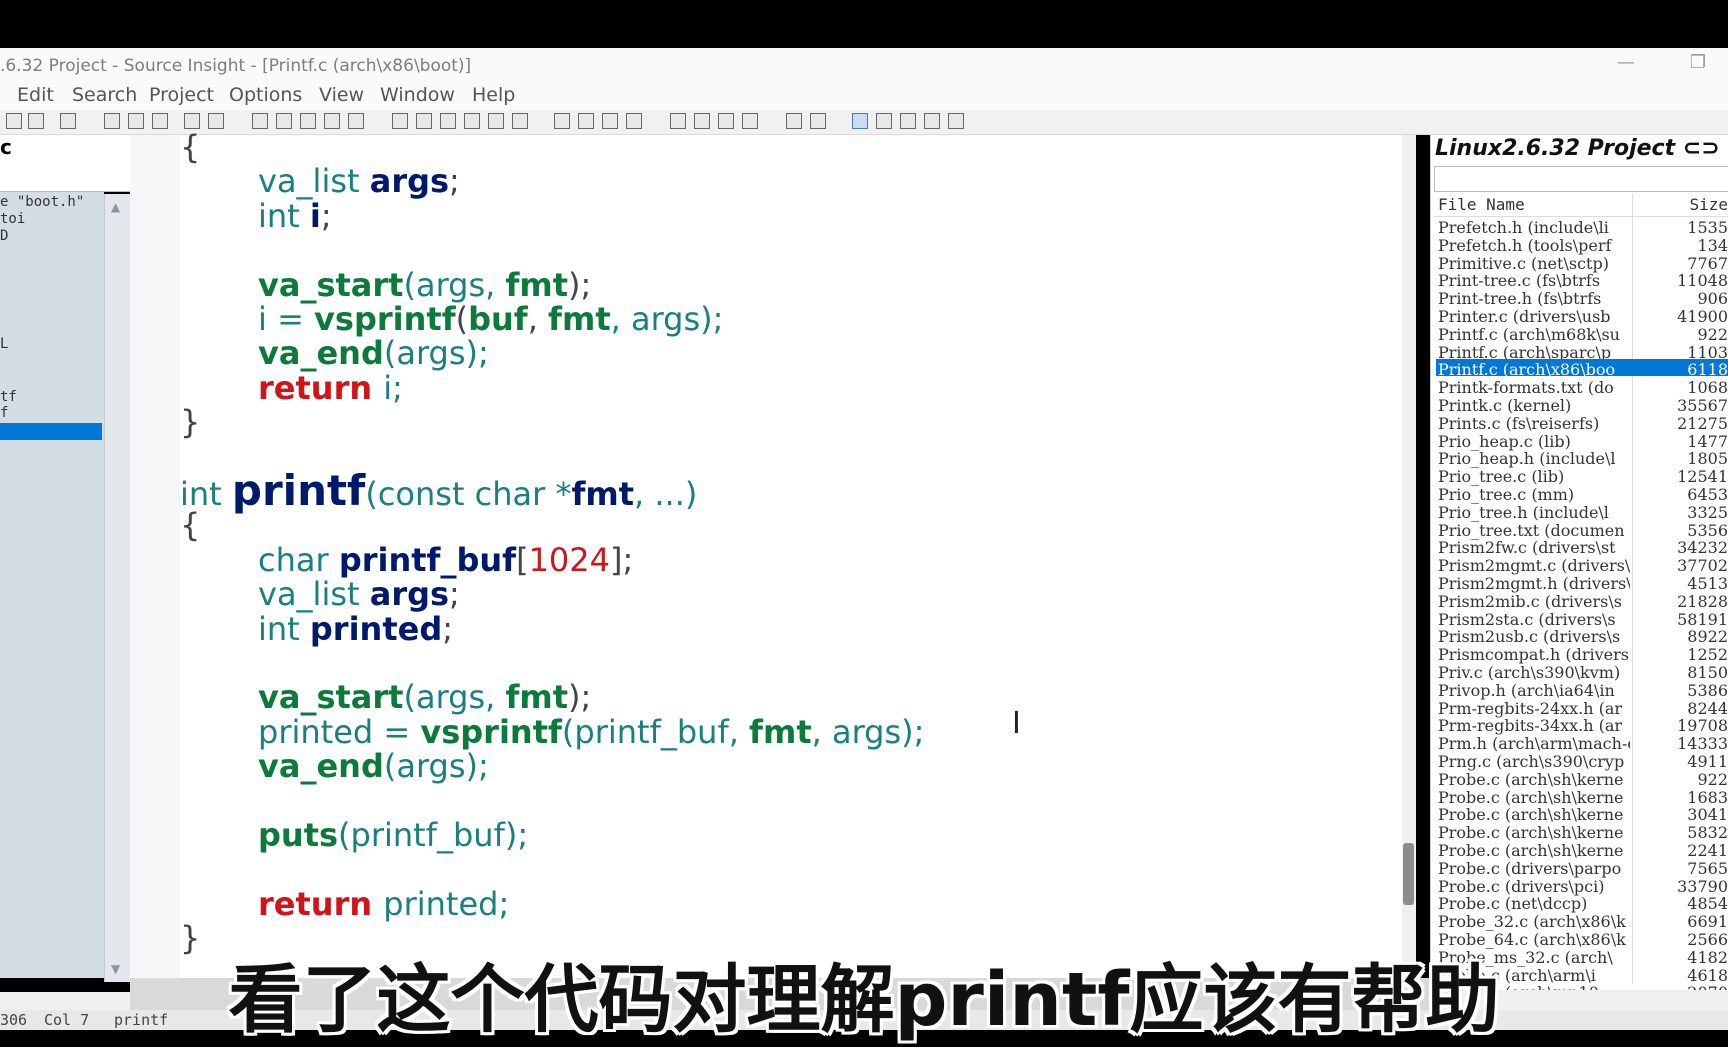 The image size is (1728, 1047). I want to click on relation-icon, so click(586, 121).